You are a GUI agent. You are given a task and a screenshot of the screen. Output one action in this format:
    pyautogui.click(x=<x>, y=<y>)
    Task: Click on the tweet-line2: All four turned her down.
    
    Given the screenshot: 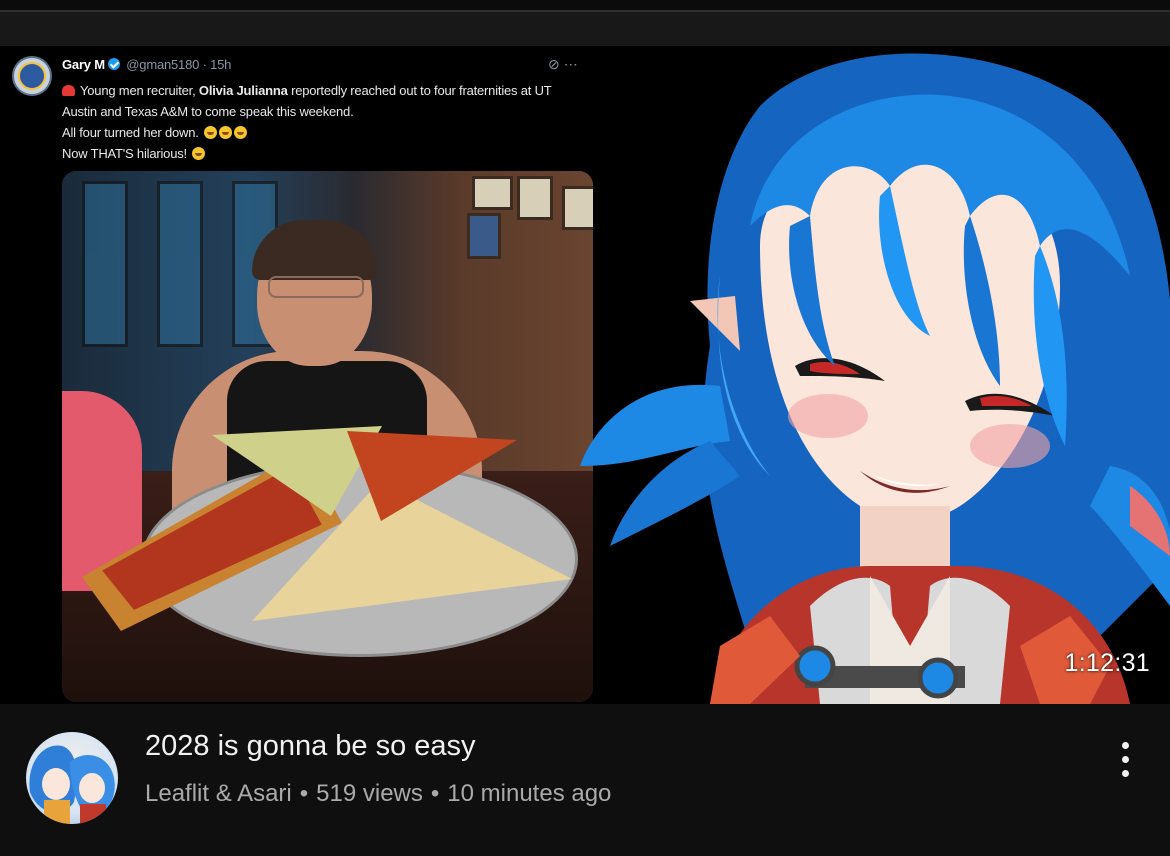 What is the action you would take?
    pyautogui.click(x=130, y=132)
    